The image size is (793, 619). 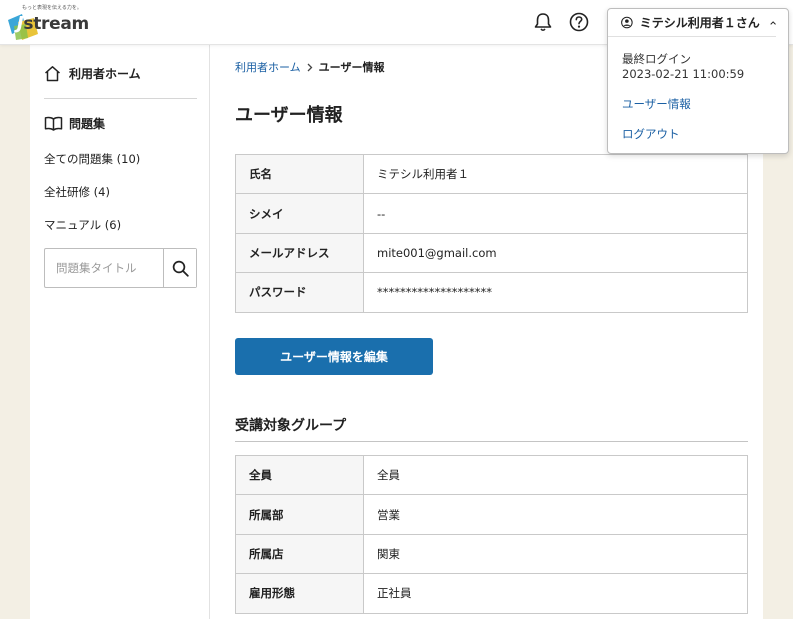 What do you see at coordinates (299, 292) in the screenshot?
I see `field-label: パスワード` at bounding box center [299, 292].